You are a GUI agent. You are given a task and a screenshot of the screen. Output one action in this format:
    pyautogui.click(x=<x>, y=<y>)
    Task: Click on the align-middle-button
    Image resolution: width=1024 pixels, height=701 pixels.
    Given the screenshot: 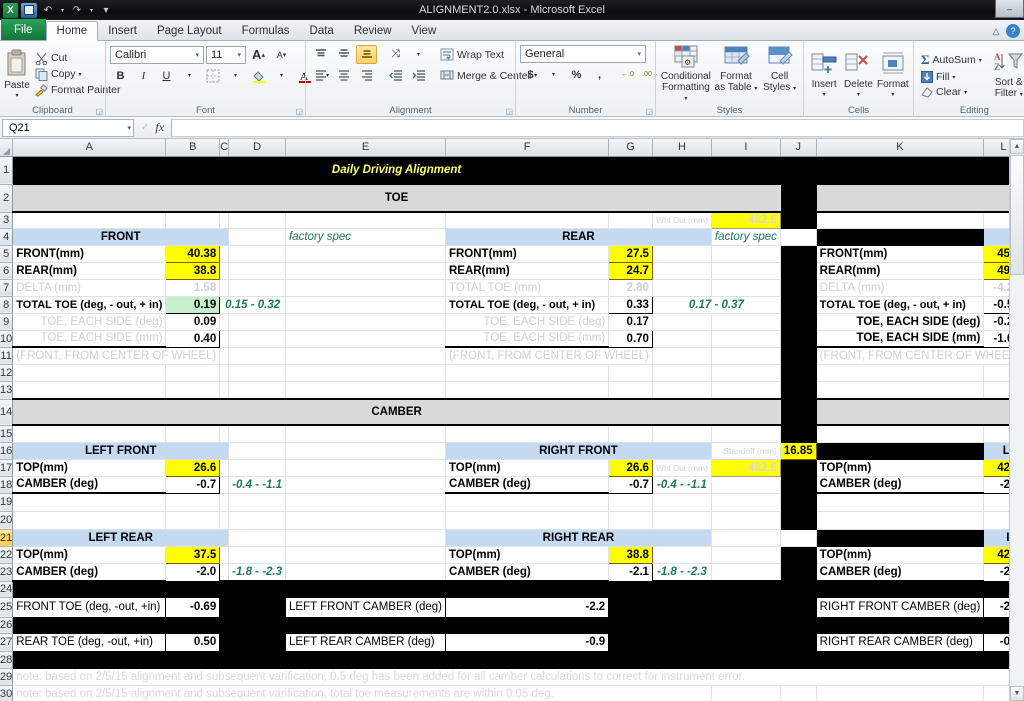 What is the action you would take?
    pyautogui.click(x=343, y=54)
    